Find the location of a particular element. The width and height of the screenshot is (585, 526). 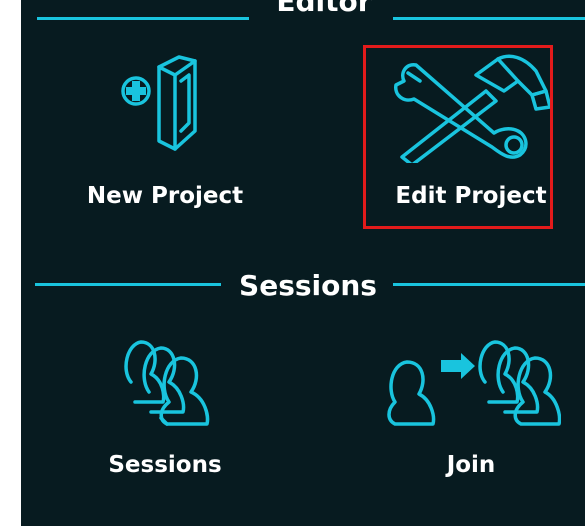

edit-project-label: Edit Project is located at coordinates (471, 196).